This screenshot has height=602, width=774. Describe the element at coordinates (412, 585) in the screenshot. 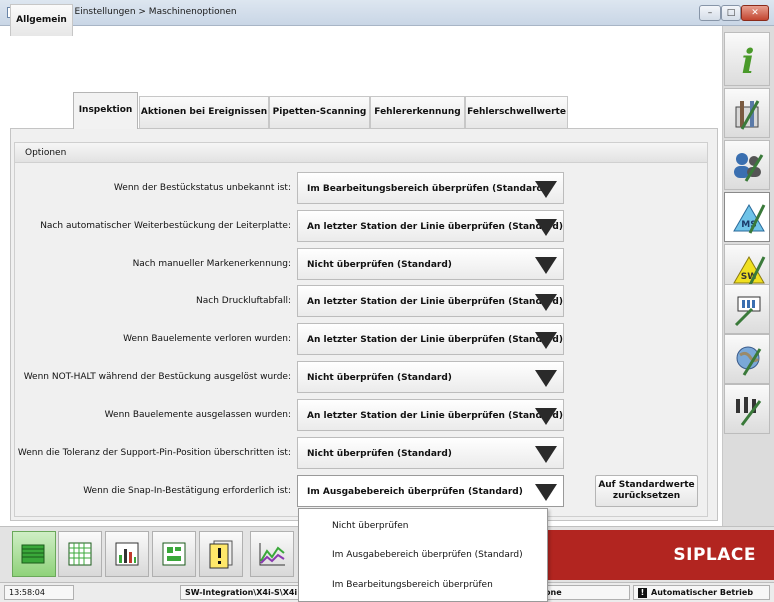

I see `dropdown-option-bearbeitungsbereich: Im Bearbeitungsbereich überprüfen` at that location.